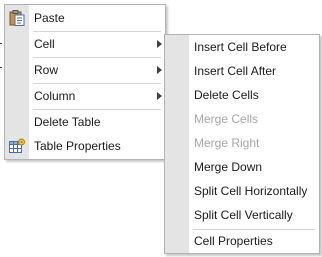 This screenshot has width=322, height=257. I want to click on menu-item-delete-cells: Delete Cells, so click(242, 95).